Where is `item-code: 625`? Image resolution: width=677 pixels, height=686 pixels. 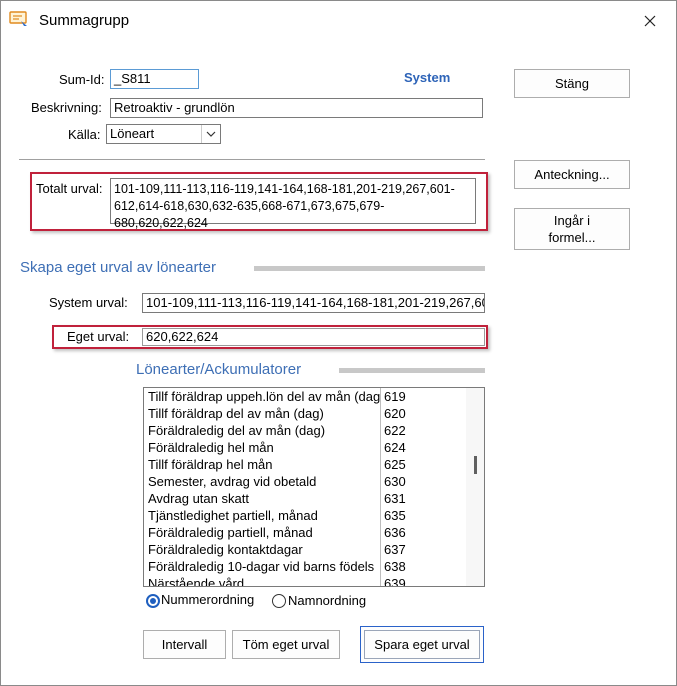
item-code: 625 is located at coordinates (395, 464).